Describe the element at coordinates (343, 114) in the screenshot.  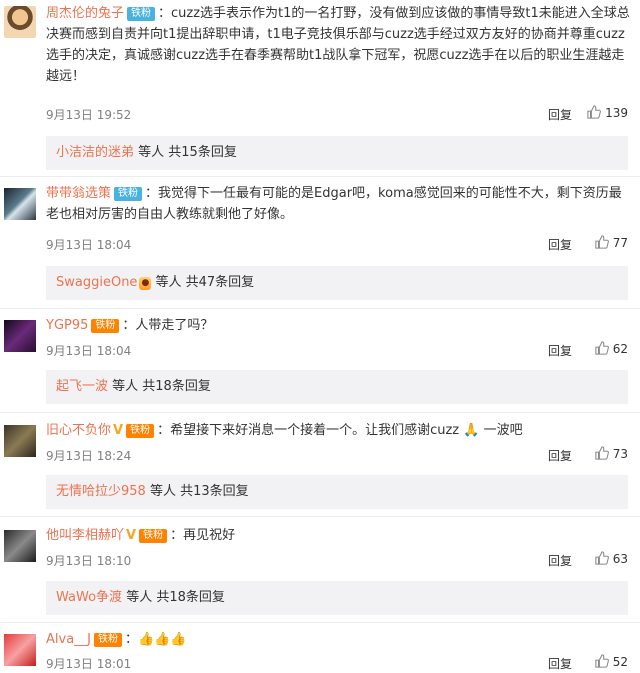
I see `comment-meta: 9月13日 19:52 回复 139` at that location.